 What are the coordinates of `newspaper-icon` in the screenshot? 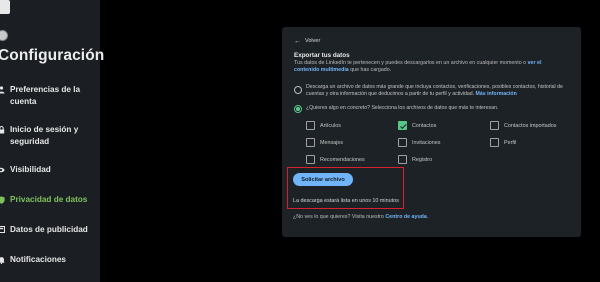 It's located at (2, 229).